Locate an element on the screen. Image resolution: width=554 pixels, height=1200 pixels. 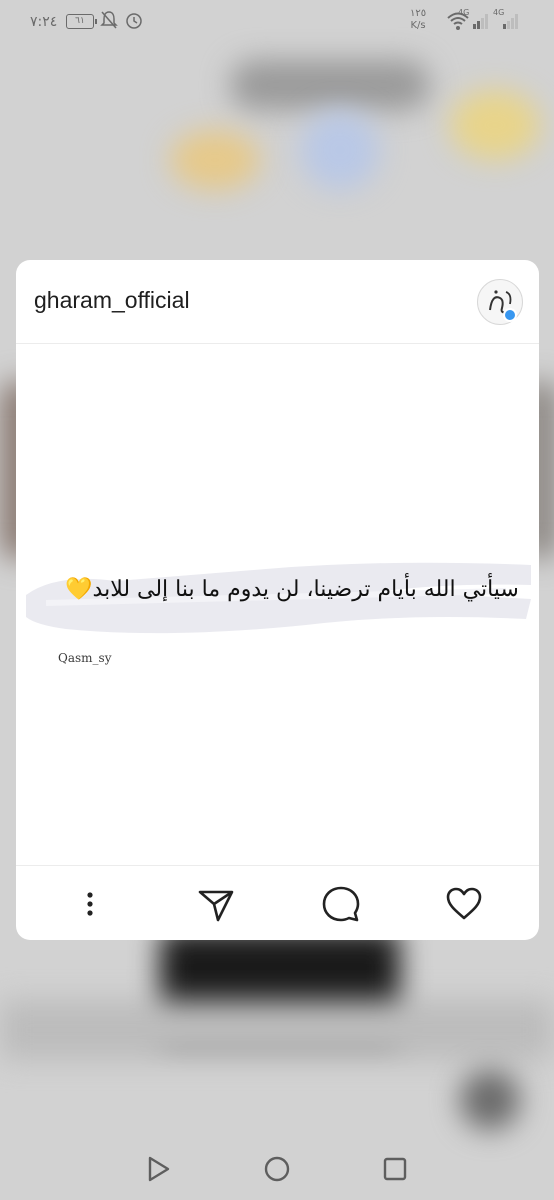
more-button is located at coordinates (90, 904).